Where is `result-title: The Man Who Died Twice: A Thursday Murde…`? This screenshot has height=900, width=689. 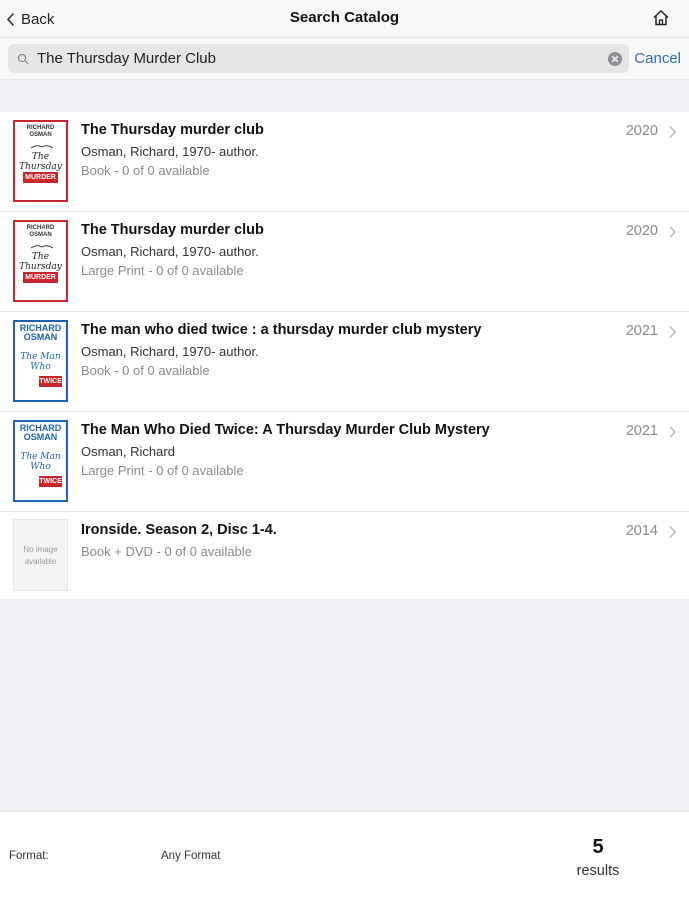 result-title: The Man Who Died Twice: A Thursday Murde… is located at coordinates (285, 430).